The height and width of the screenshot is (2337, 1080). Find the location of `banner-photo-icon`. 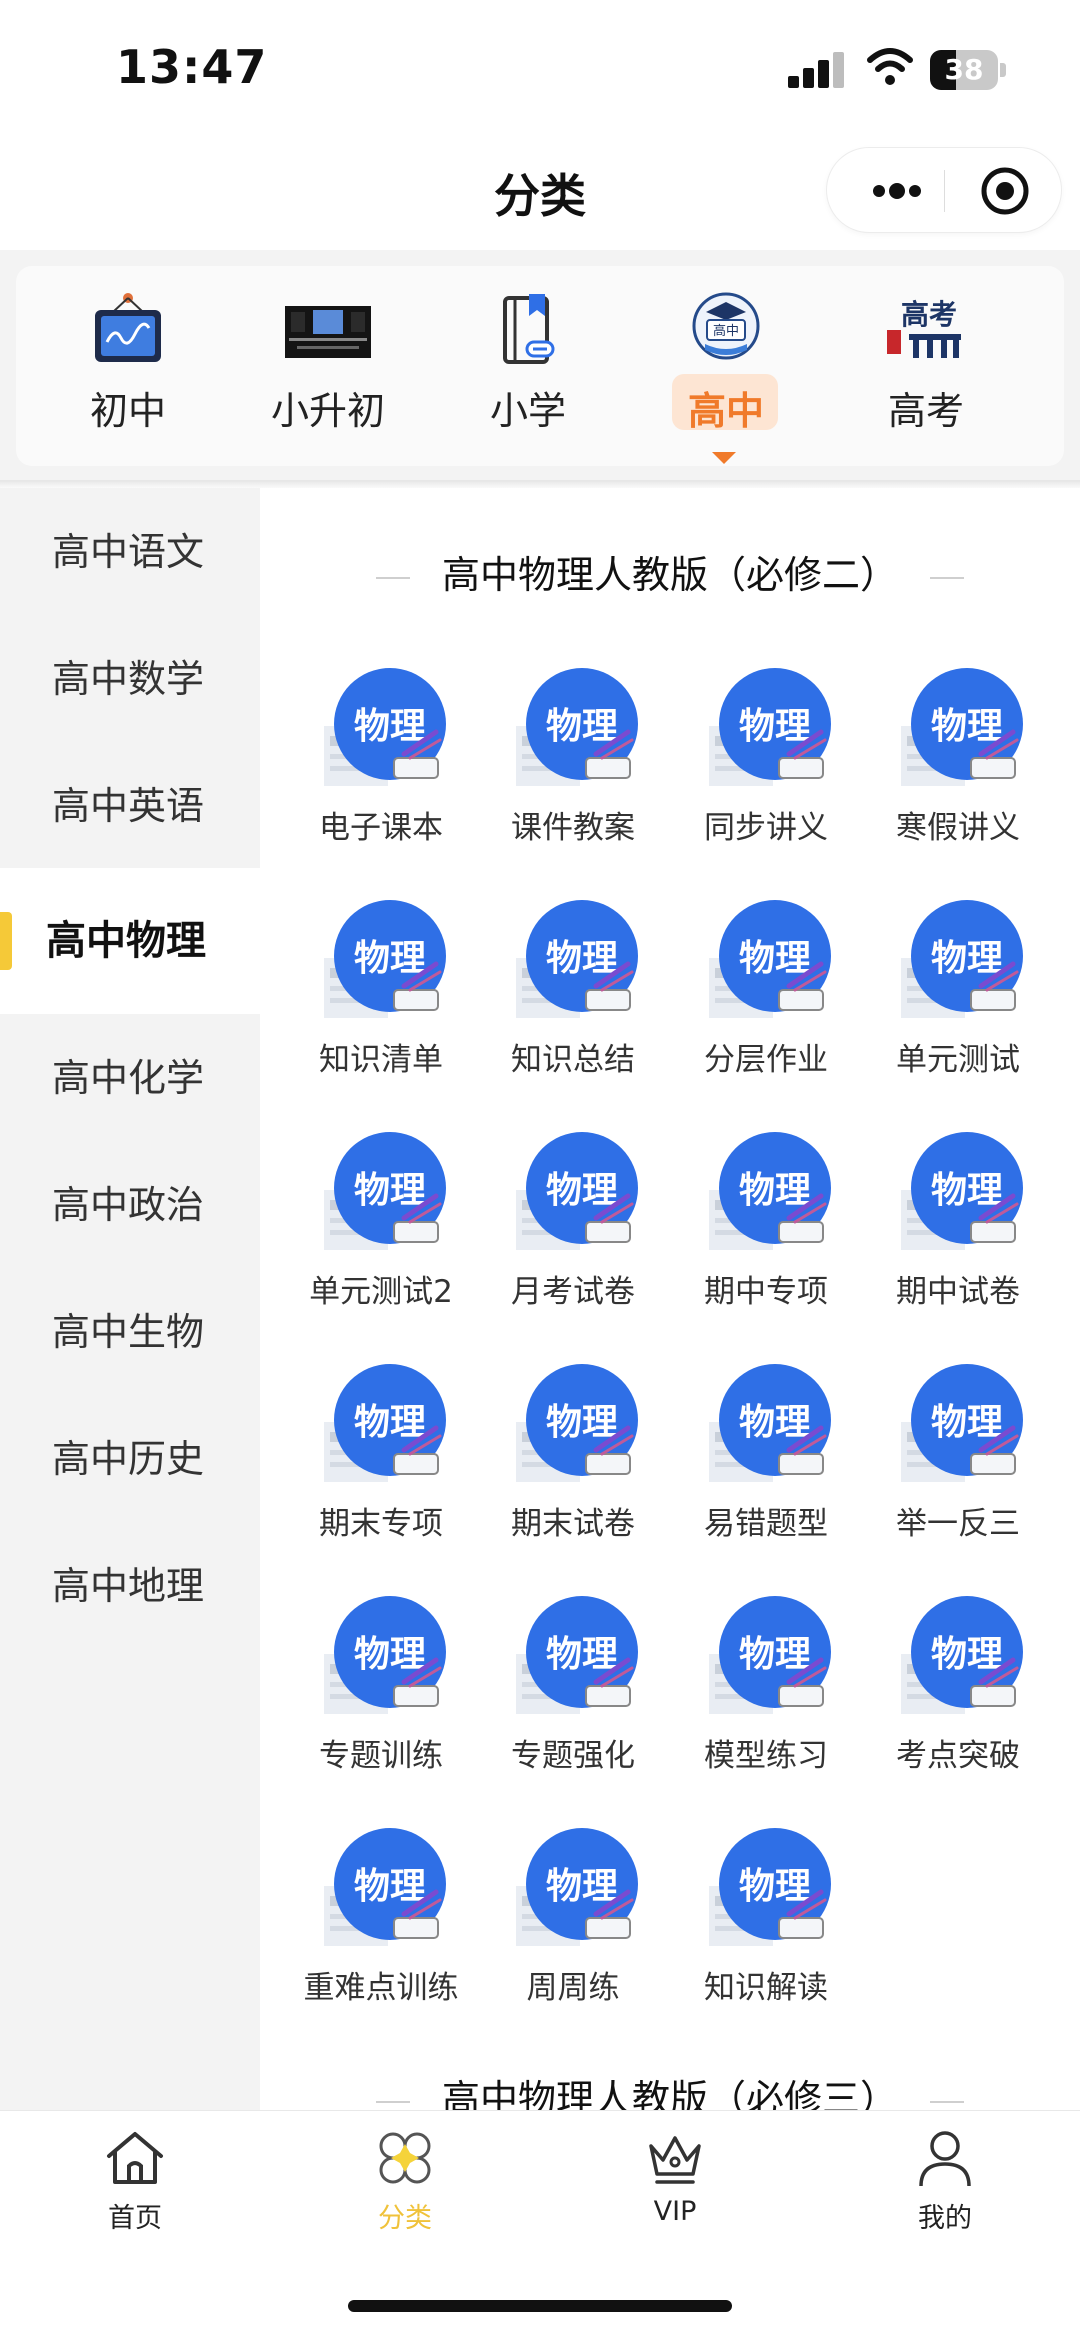

banner-photo-icon is located at coordinates (328, 332).